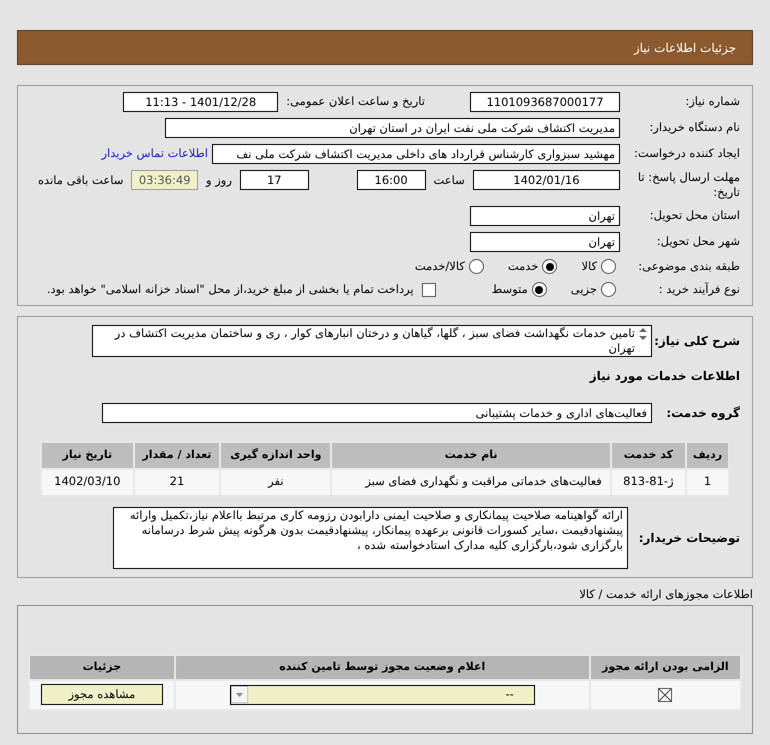  What do you see at coordinates (648, 455) in the screenshot?
I see `column-header: کد خدمت` at bounding box center [648, 455].